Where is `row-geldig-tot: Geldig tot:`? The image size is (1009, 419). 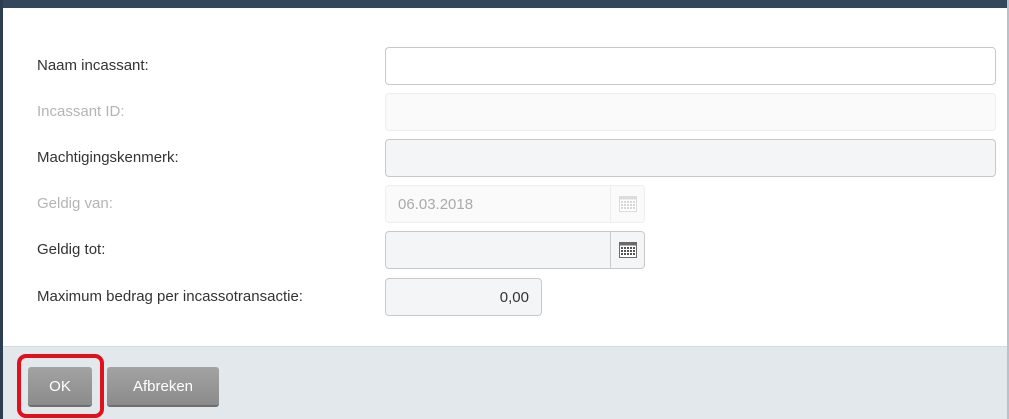
row-geldig-tot: Geldig tot: is located at coordinates (505, 250).